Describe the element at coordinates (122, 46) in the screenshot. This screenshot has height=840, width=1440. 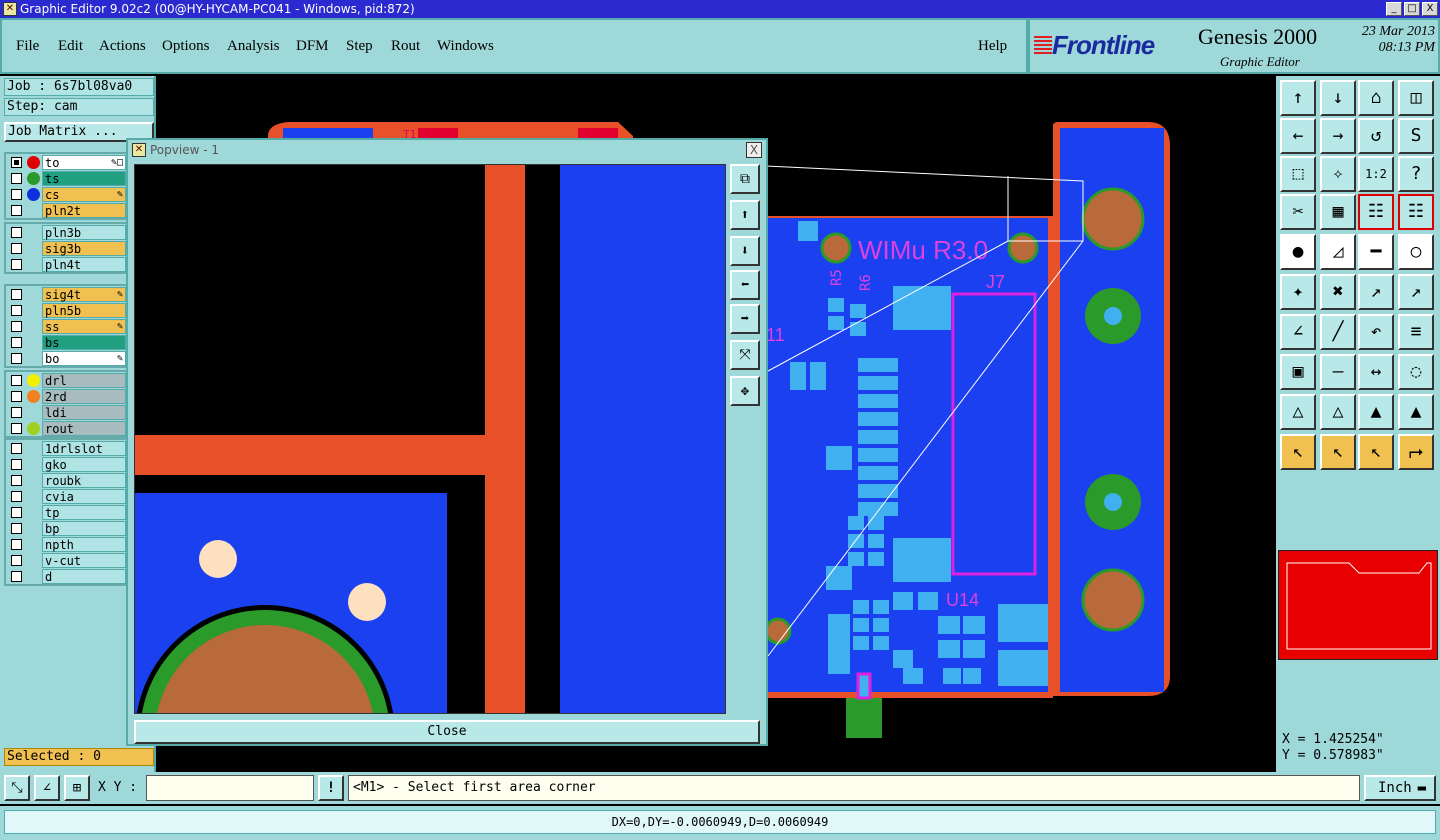
I see `menu-actions: Actions` at that location.